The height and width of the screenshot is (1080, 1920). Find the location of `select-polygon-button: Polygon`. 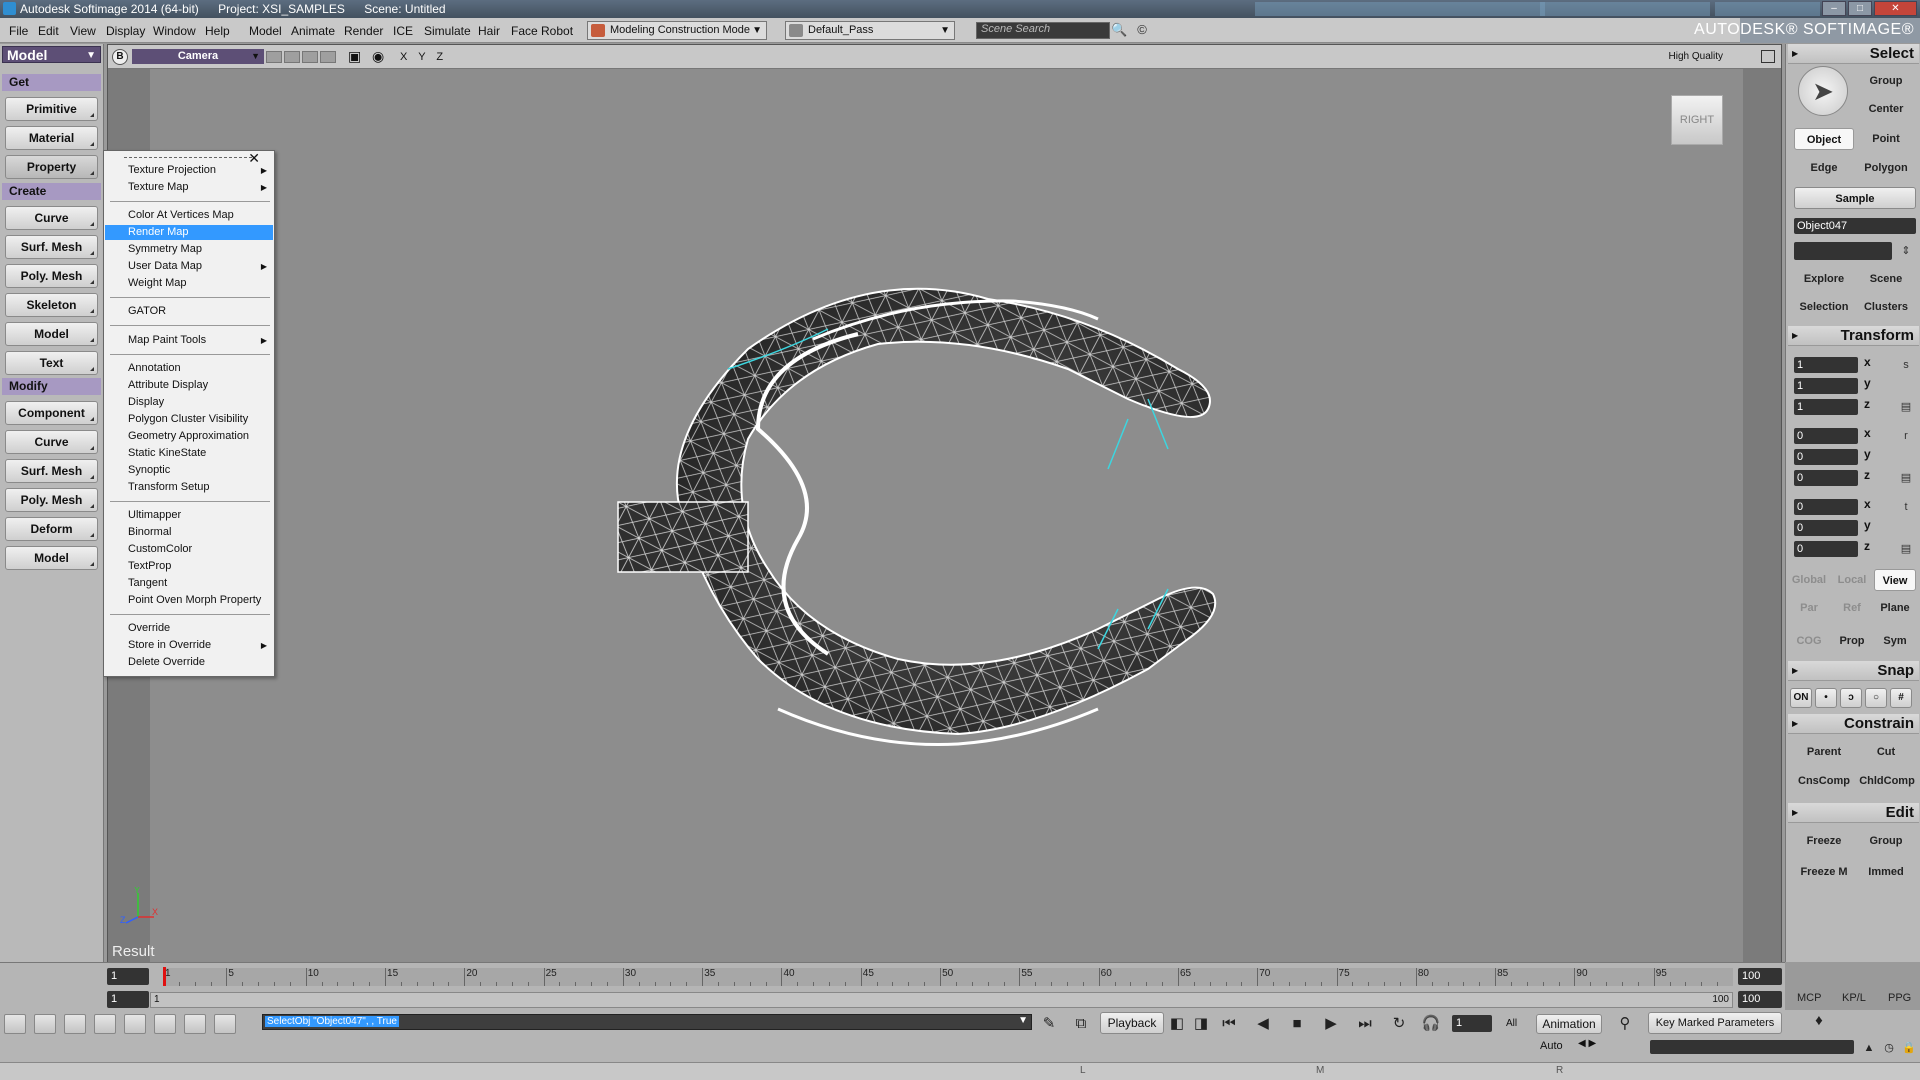

select-polygon-button: Polygon is located at coordinates (1886, 168).